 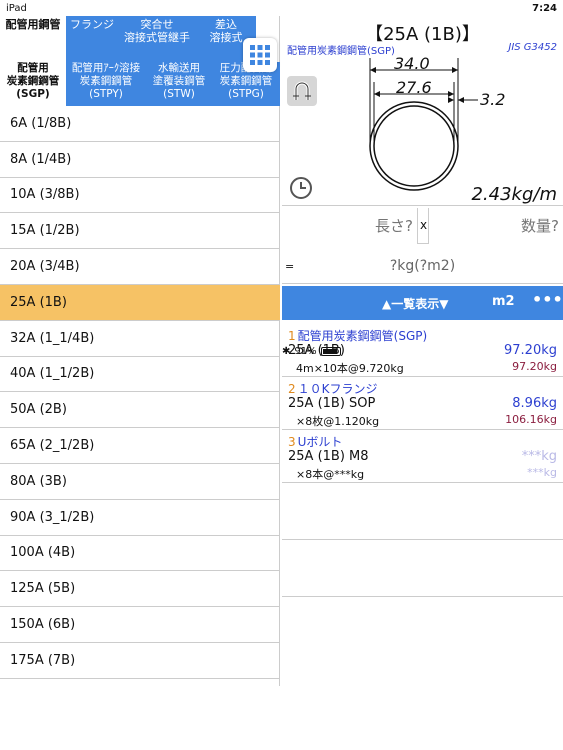 I want to click on unit-weight: 2.43kg/m, so click(x=514, y=194).